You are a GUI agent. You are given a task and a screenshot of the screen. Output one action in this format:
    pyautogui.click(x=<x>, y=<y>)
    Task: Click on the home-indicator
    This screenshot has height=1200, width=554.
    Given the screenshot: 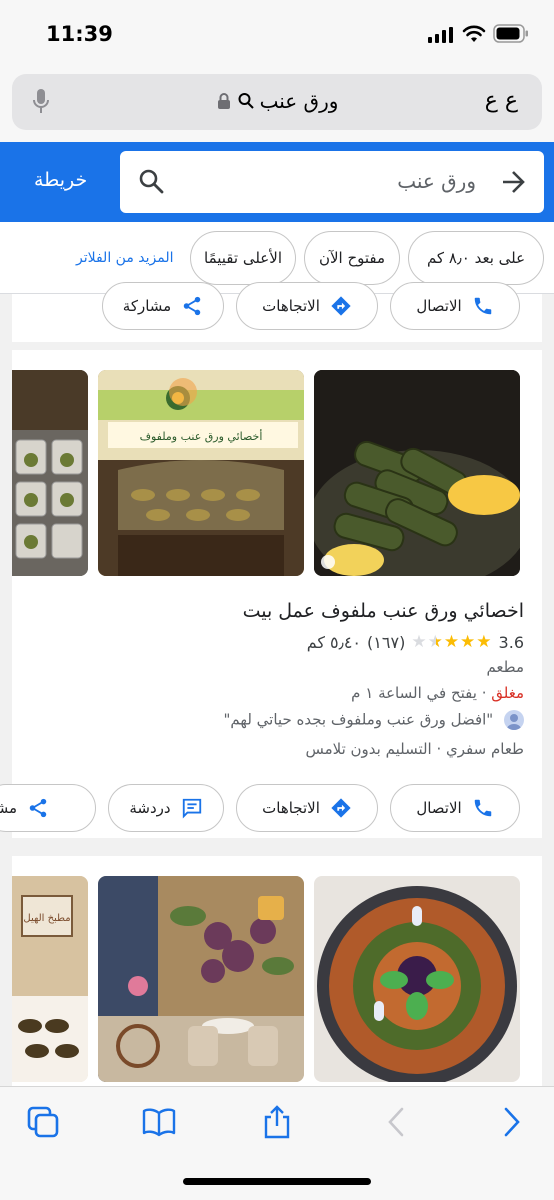 What is the action you would take?
    pyautogui.click(x=277, y=1181)
    